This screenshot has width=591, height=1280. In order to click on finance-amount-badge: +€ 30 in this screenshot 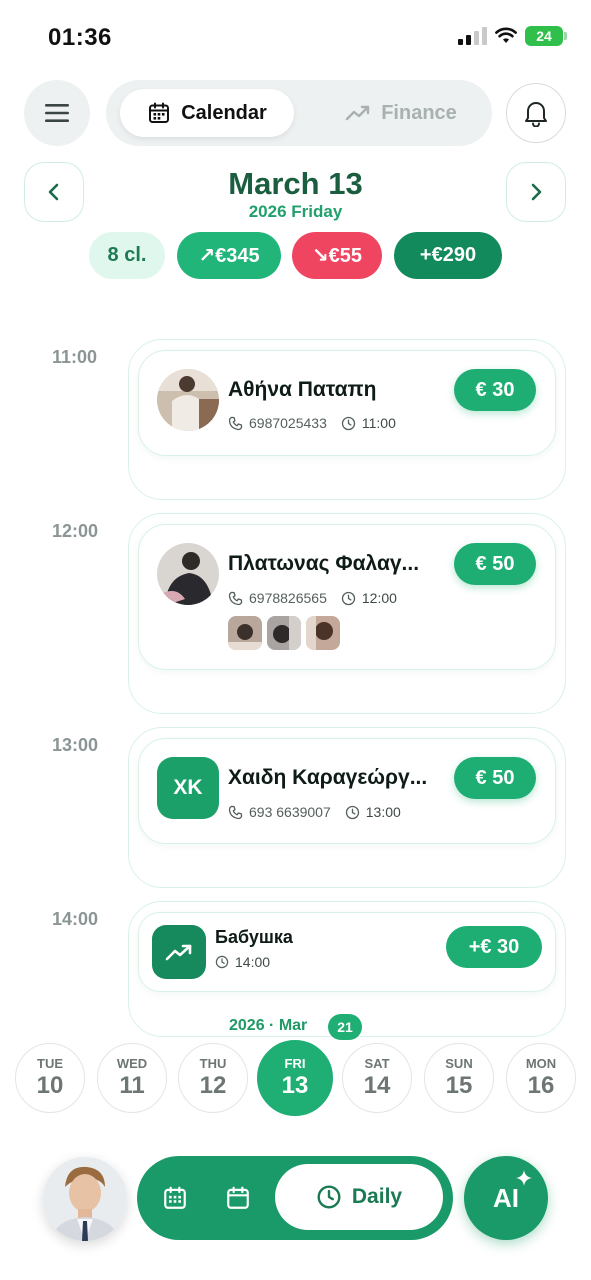, I will do `click(494, 947)`.